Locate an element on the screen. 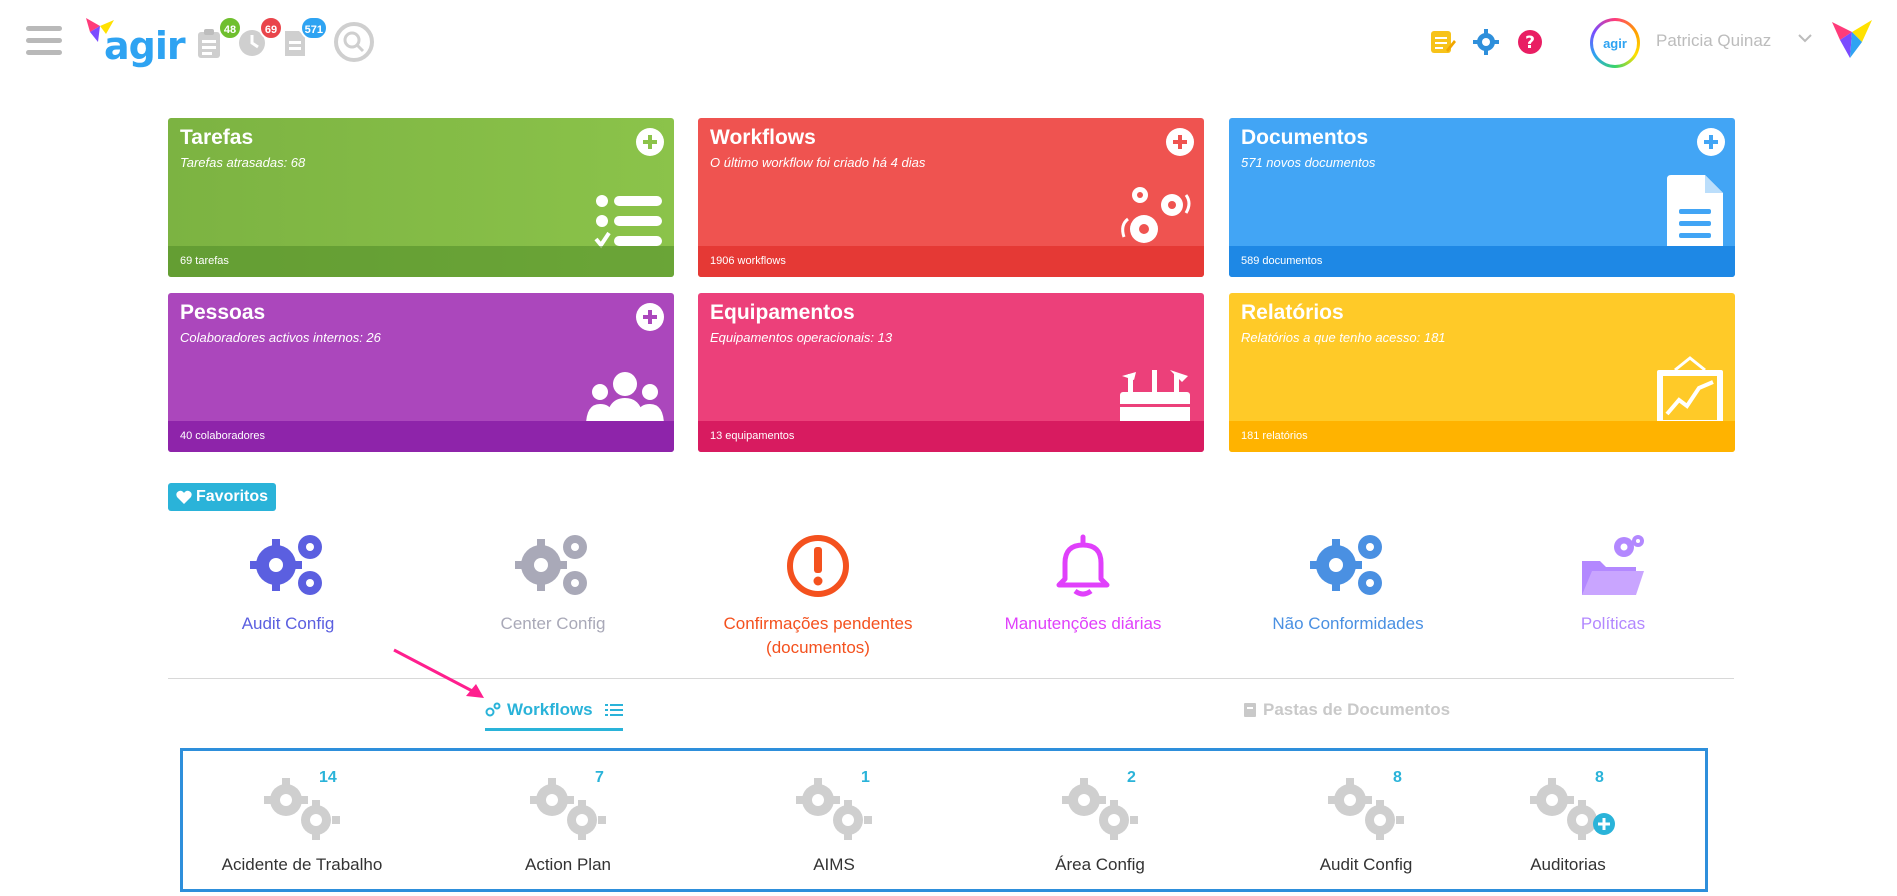  search-button is located at coordinates (354, 42).